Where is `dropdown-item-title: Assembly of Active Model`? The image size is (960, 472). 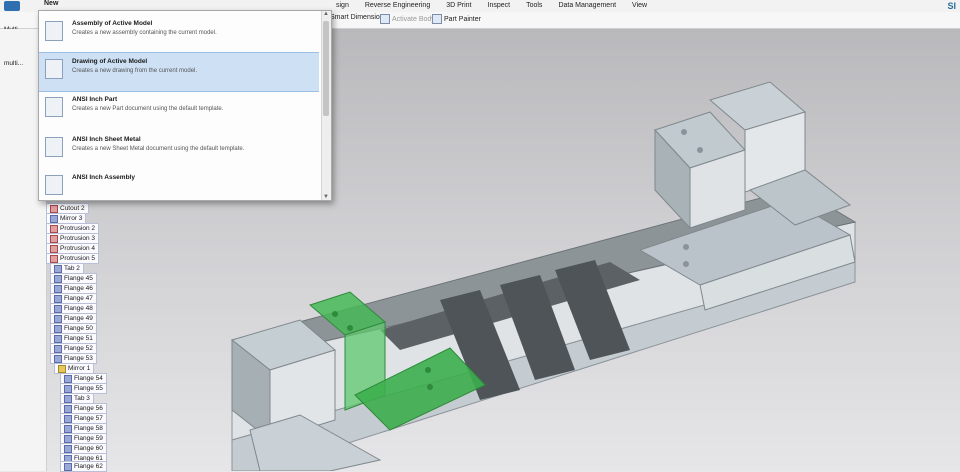 dropdown-item-title: Assembly of Active Model is located at coordinates (112, 23).